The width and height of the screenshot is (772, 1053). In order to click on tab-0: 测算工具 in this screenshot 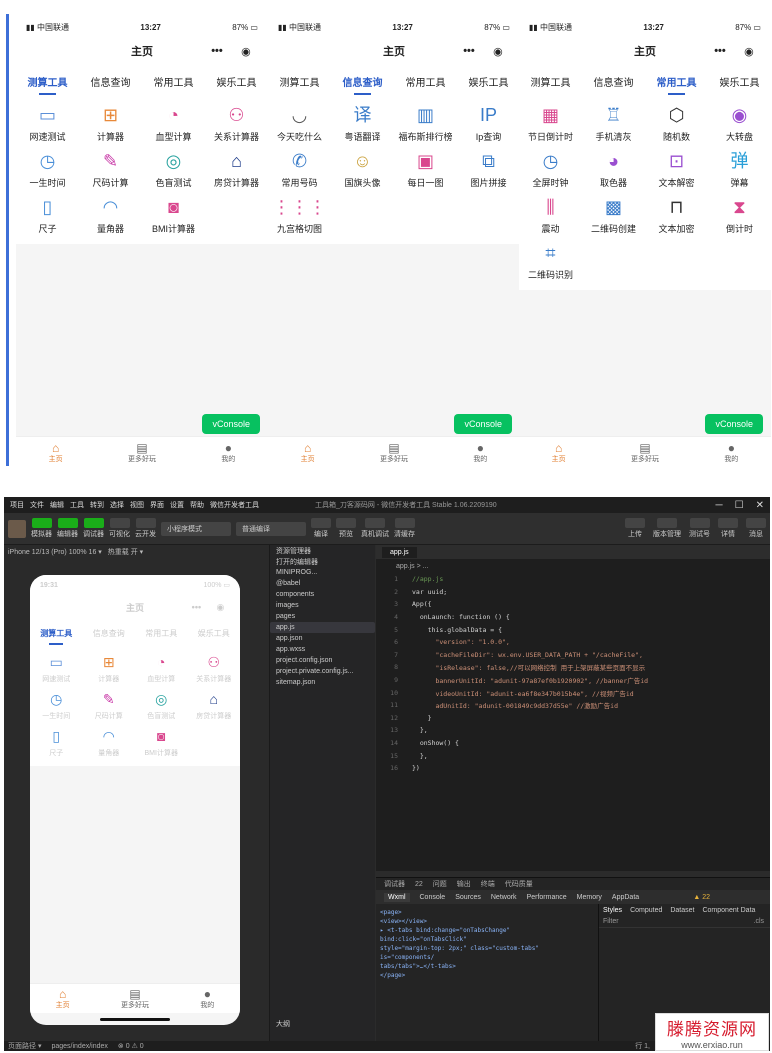, I will do `click(48, 81)`.